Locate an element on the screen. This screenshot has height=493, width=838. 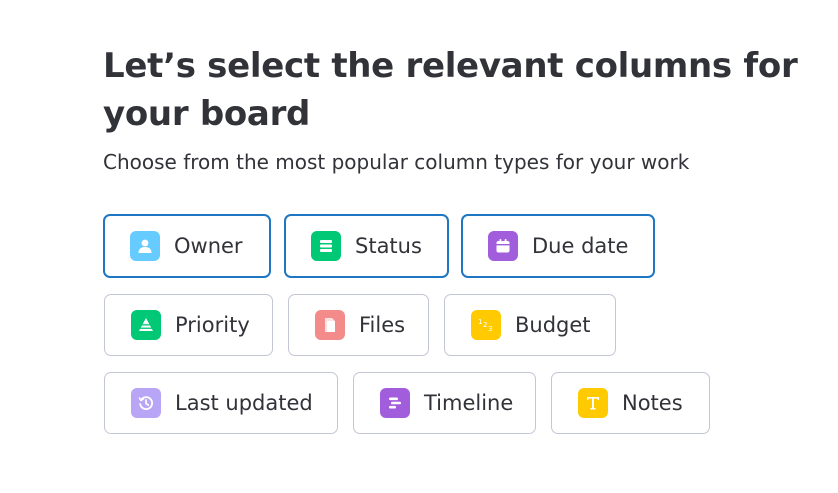
status-list-icon is located at coordinates (326, 246).